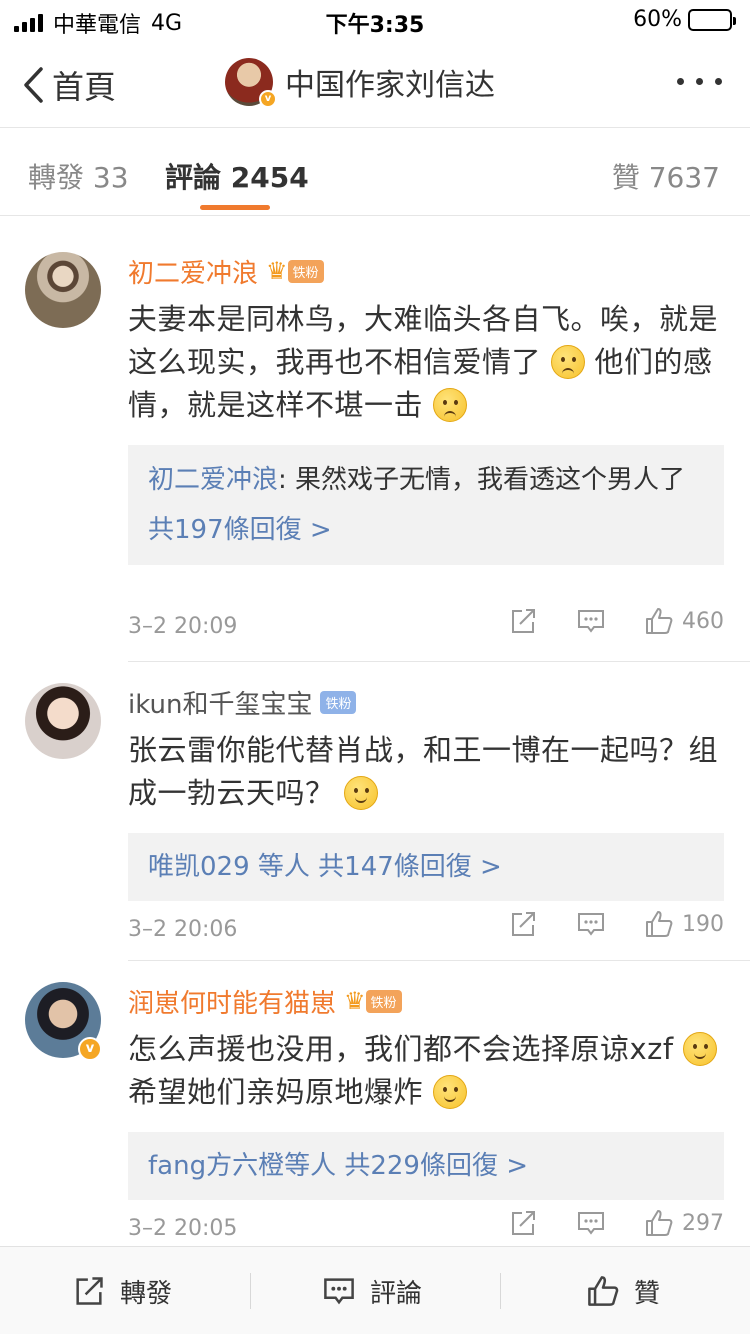  I want to click on comment-actions: 297, so click(597, 1223).